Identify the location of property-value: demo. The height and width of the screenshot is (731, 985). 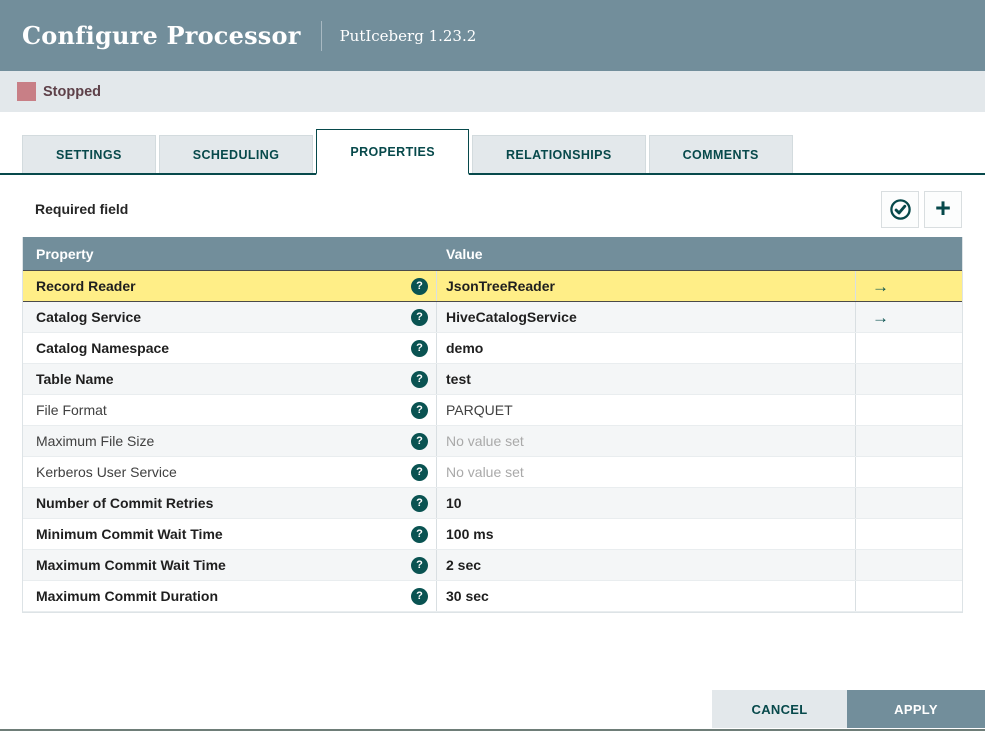
(465, 348).